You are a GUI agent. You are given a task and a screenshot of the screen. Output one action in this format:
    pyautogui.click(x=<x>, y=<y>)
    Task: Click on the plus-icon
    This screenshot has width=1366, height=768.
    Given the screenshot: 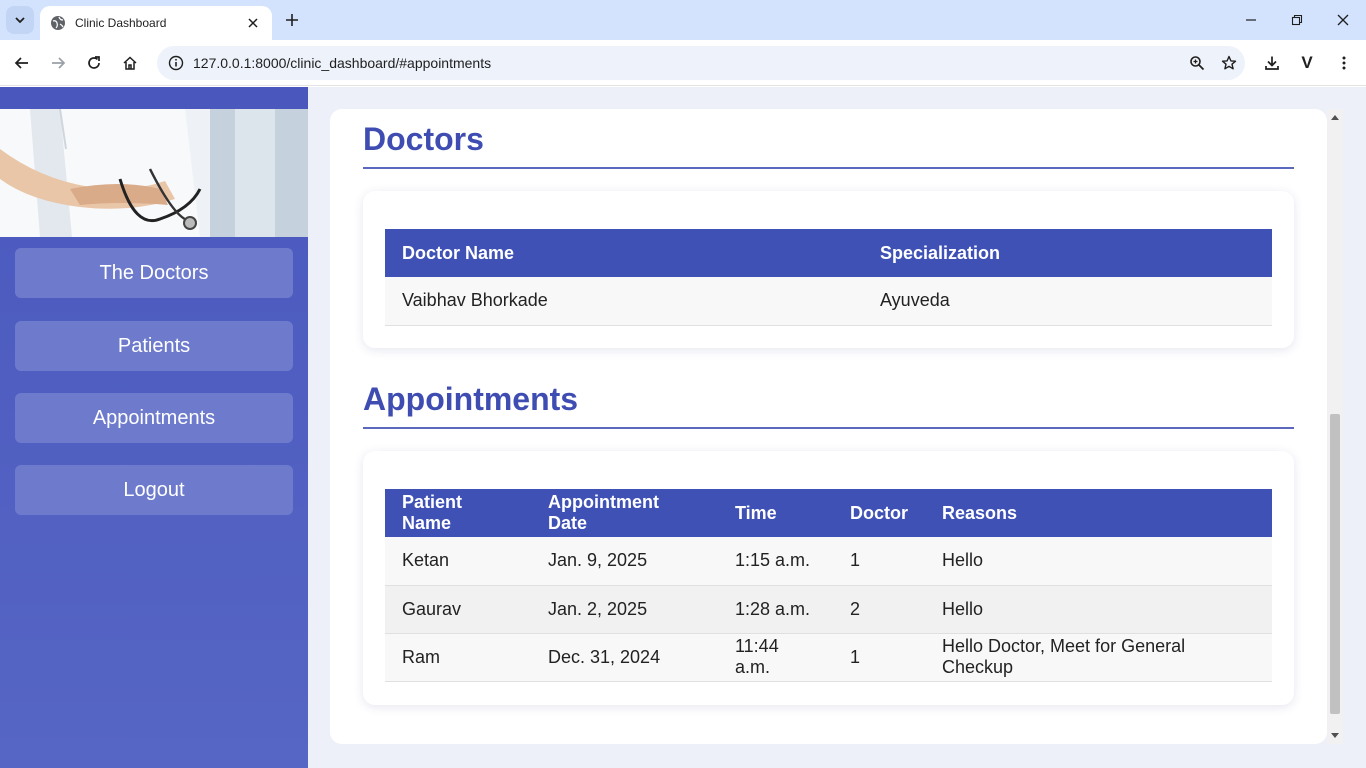 What is the action you would take?
    pyautogui.click(x=292, y=20)
    